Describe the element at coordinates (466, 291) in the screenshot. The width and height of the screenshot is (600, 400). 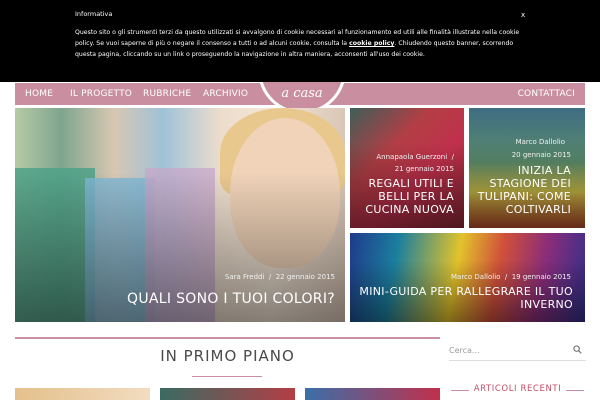
I see `post-title-line: MINI-GUIDA PER RALLEGRARE IL TUO` at that location.